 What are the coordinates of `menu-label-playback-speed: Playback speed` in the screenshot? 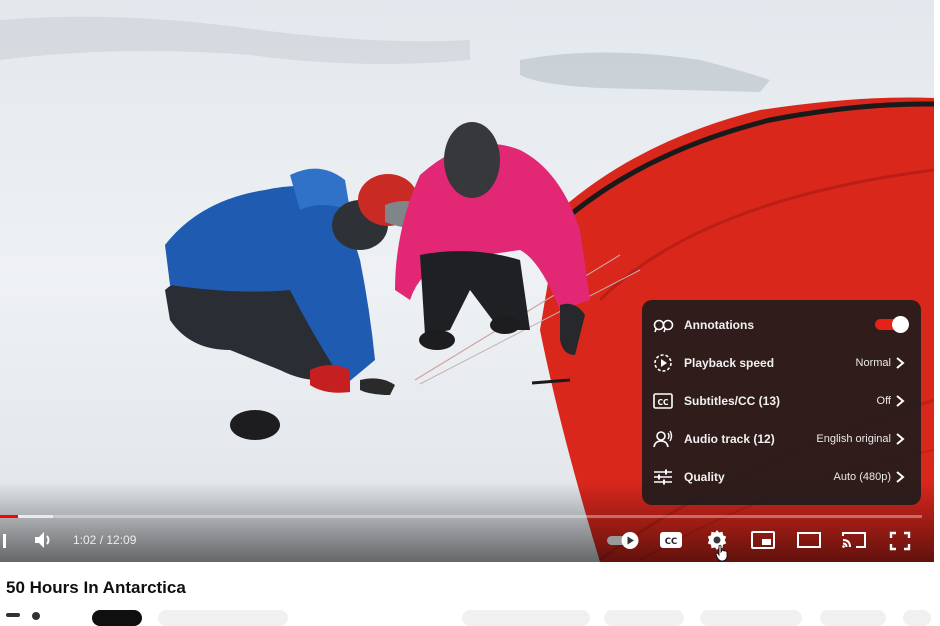 It's located at (729, 363).